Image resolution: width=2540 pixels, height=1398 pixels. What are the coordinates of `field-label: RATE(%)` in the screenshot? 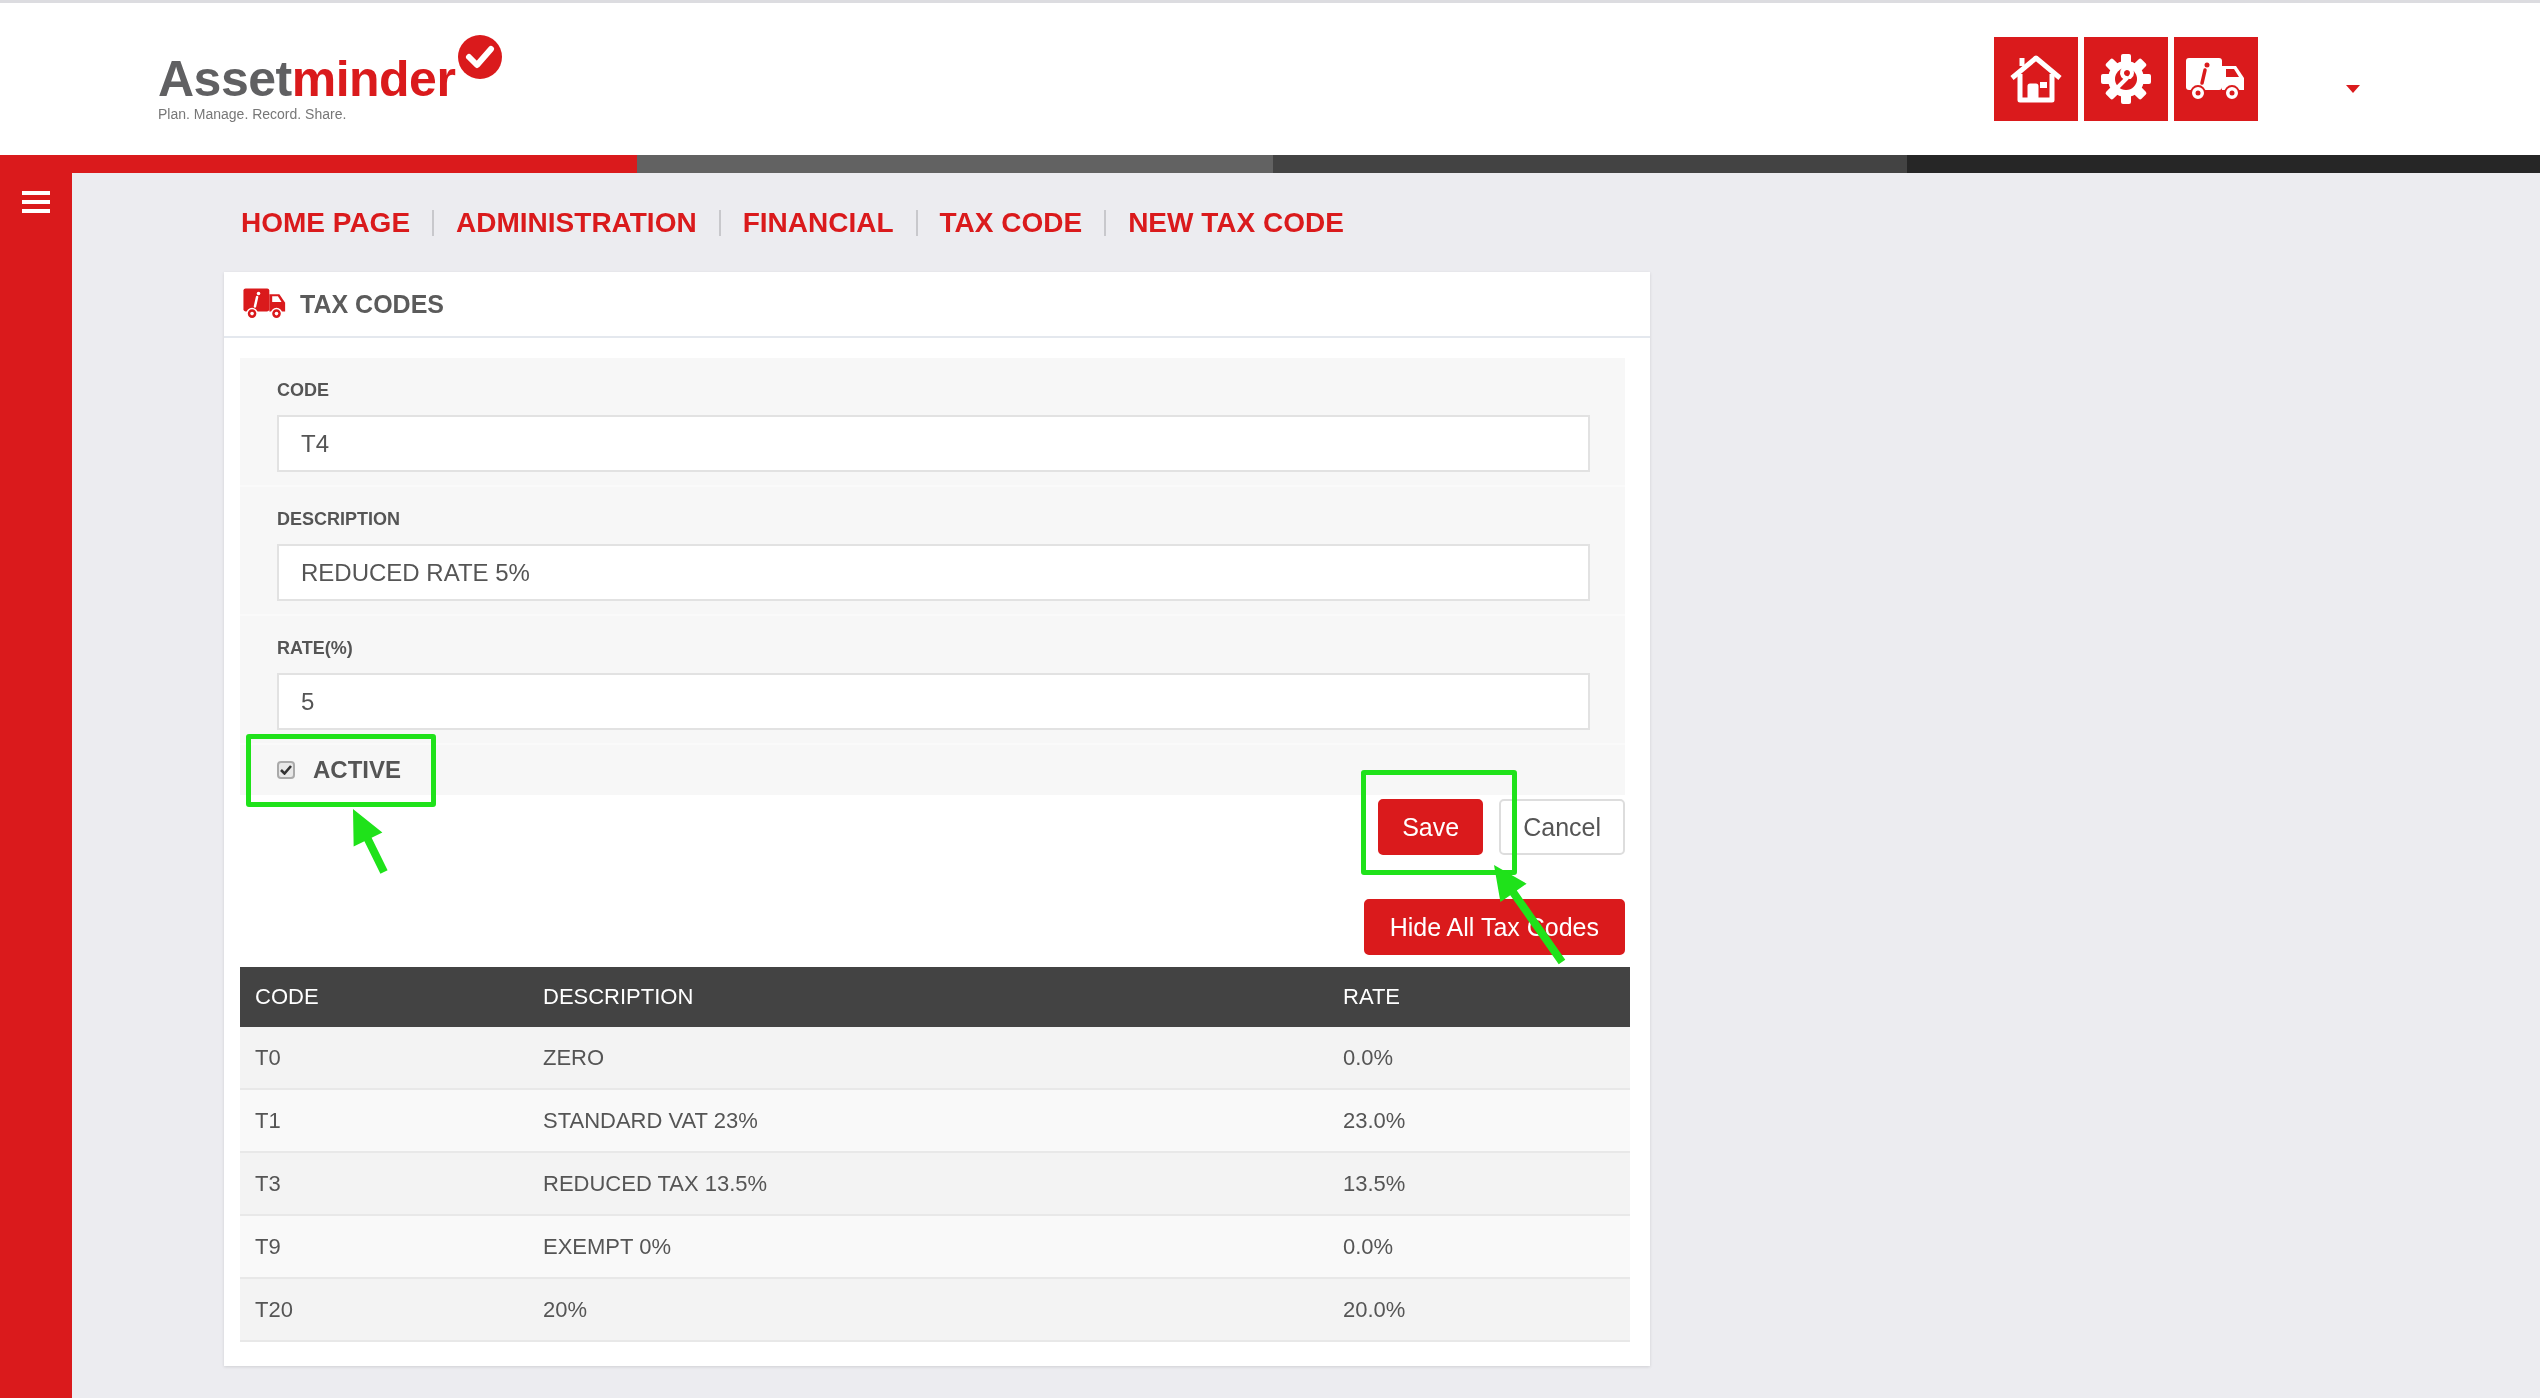 It's located at (315, 648).